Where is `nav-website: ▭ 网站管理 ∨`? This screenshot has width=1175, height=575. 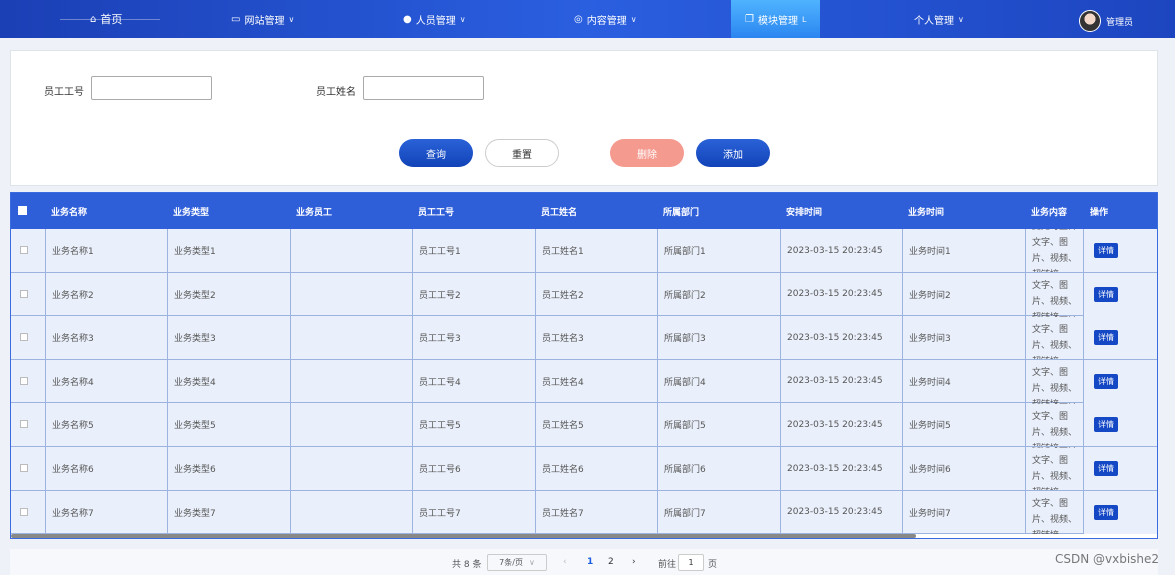
nav-website: ▭ 网站管理 ∨ is located at coordinates (262, 19).